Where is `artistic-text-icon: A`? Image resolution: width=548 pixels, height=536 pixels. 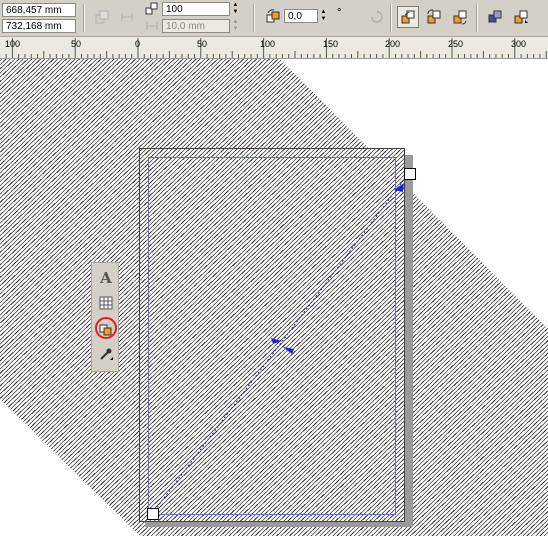 artistic-text-icon: A is located at coordinates (106, 278).